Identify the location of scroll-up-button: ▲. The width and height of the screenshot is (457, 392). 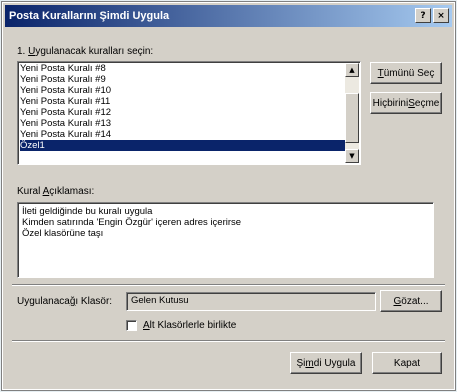
(352, 70).